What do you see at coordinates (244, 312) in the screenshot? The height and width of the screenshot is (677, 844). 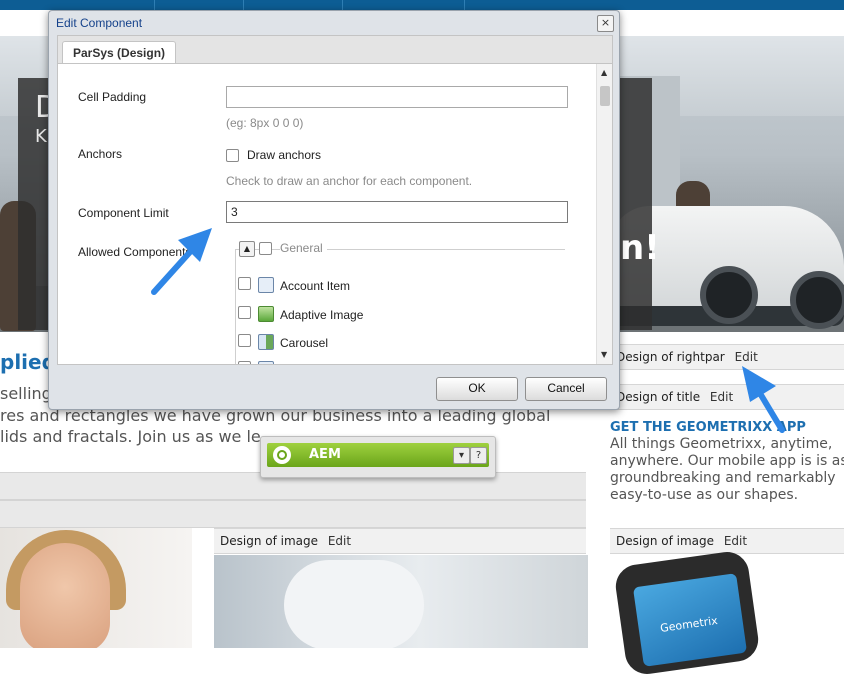 I see `adaptive-image-checkbox` at bounding box center [244, 312].